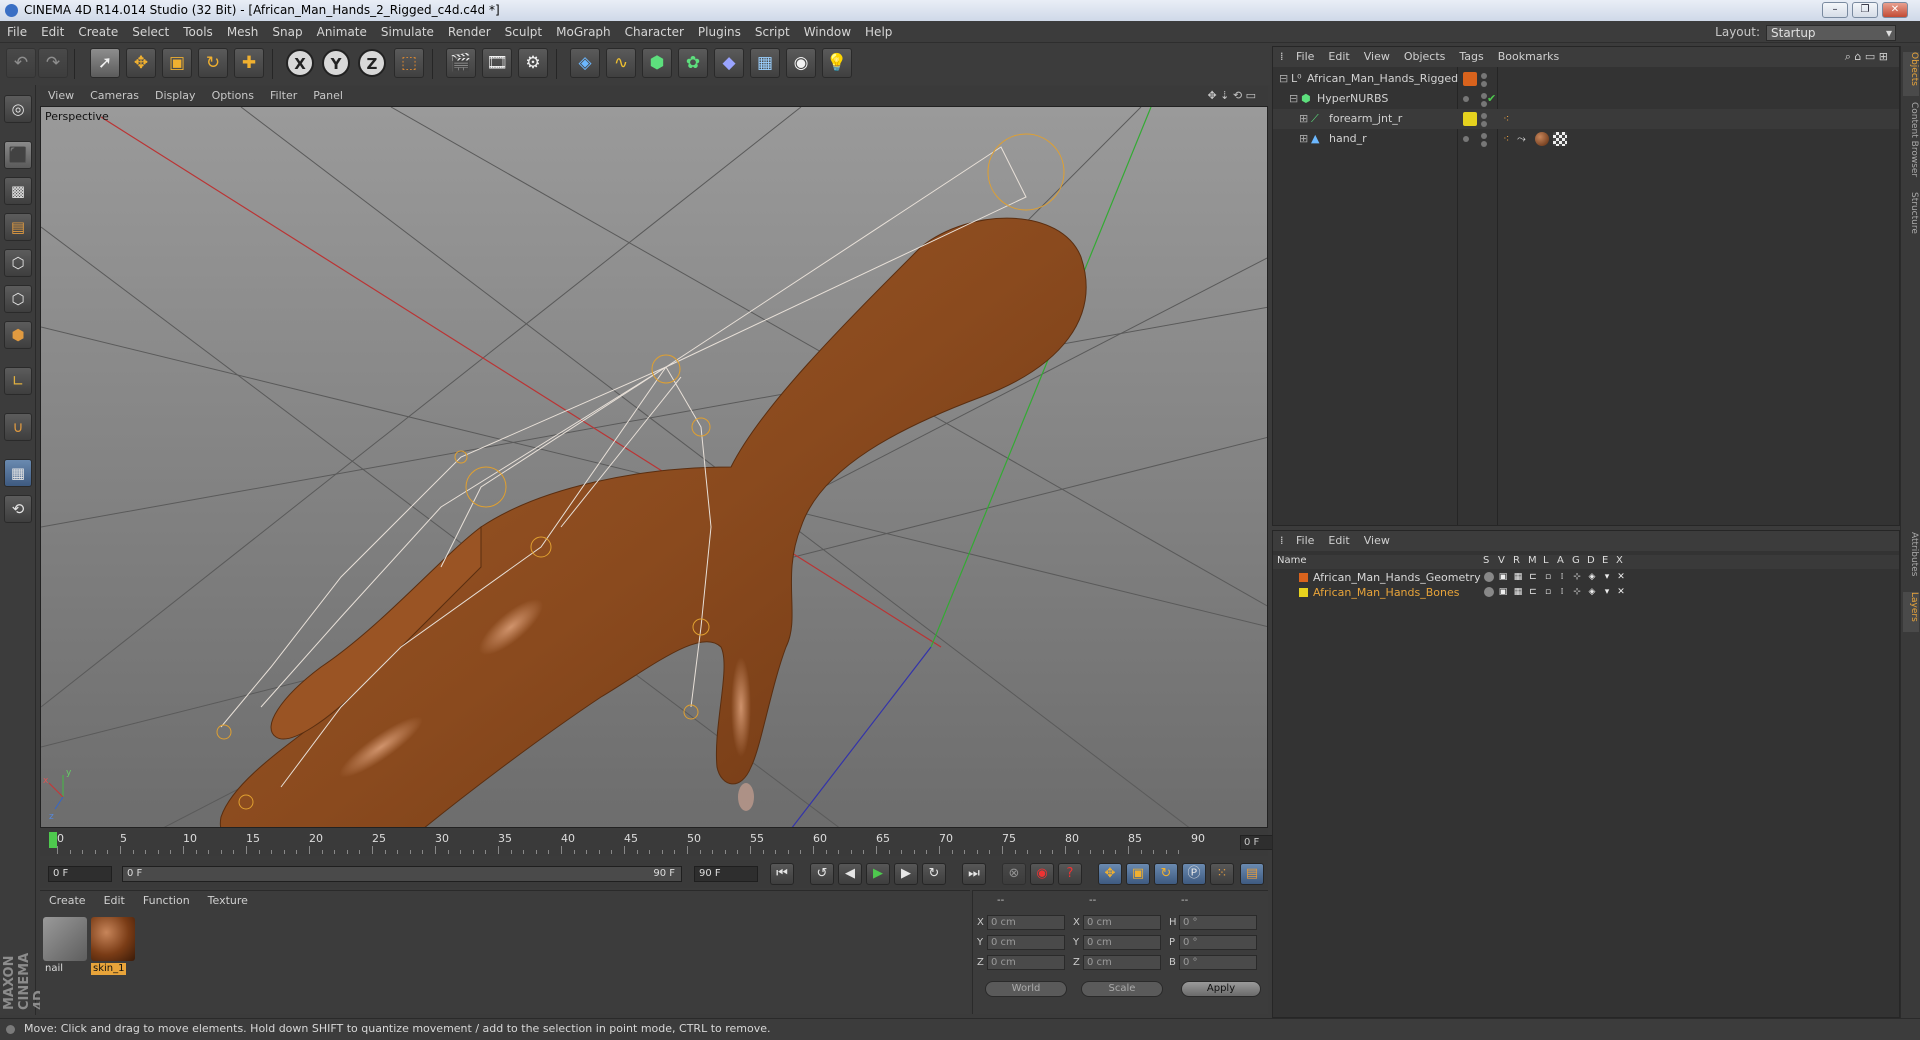  I want to click on material-swatch-nail, so click(65, 939).